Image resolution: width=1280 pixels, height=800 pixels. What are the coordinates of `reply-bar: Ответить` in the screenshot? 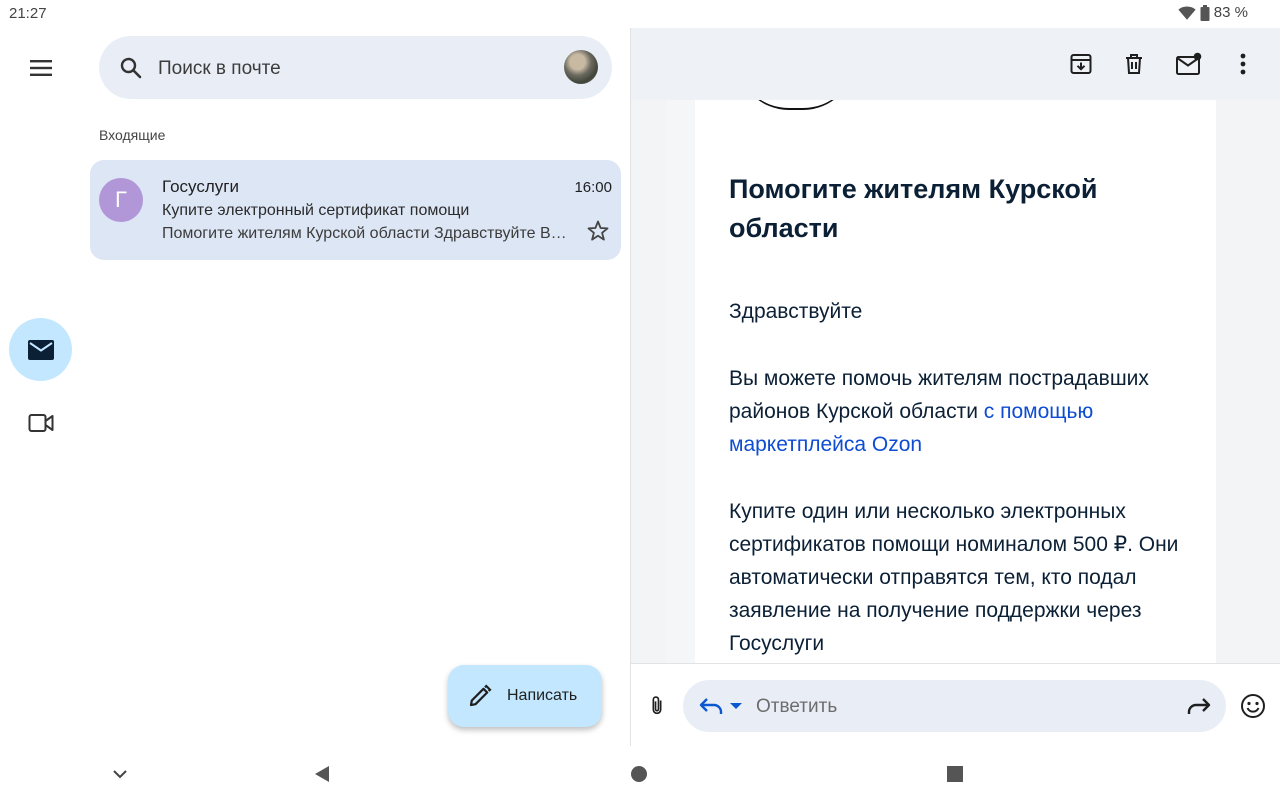 It's located at (955, 705).